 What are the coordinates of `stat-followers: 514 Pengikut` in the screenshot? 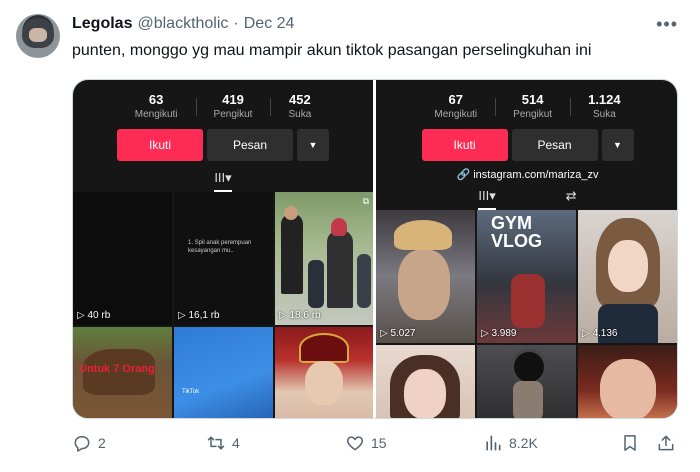 It's located at (532, 106).